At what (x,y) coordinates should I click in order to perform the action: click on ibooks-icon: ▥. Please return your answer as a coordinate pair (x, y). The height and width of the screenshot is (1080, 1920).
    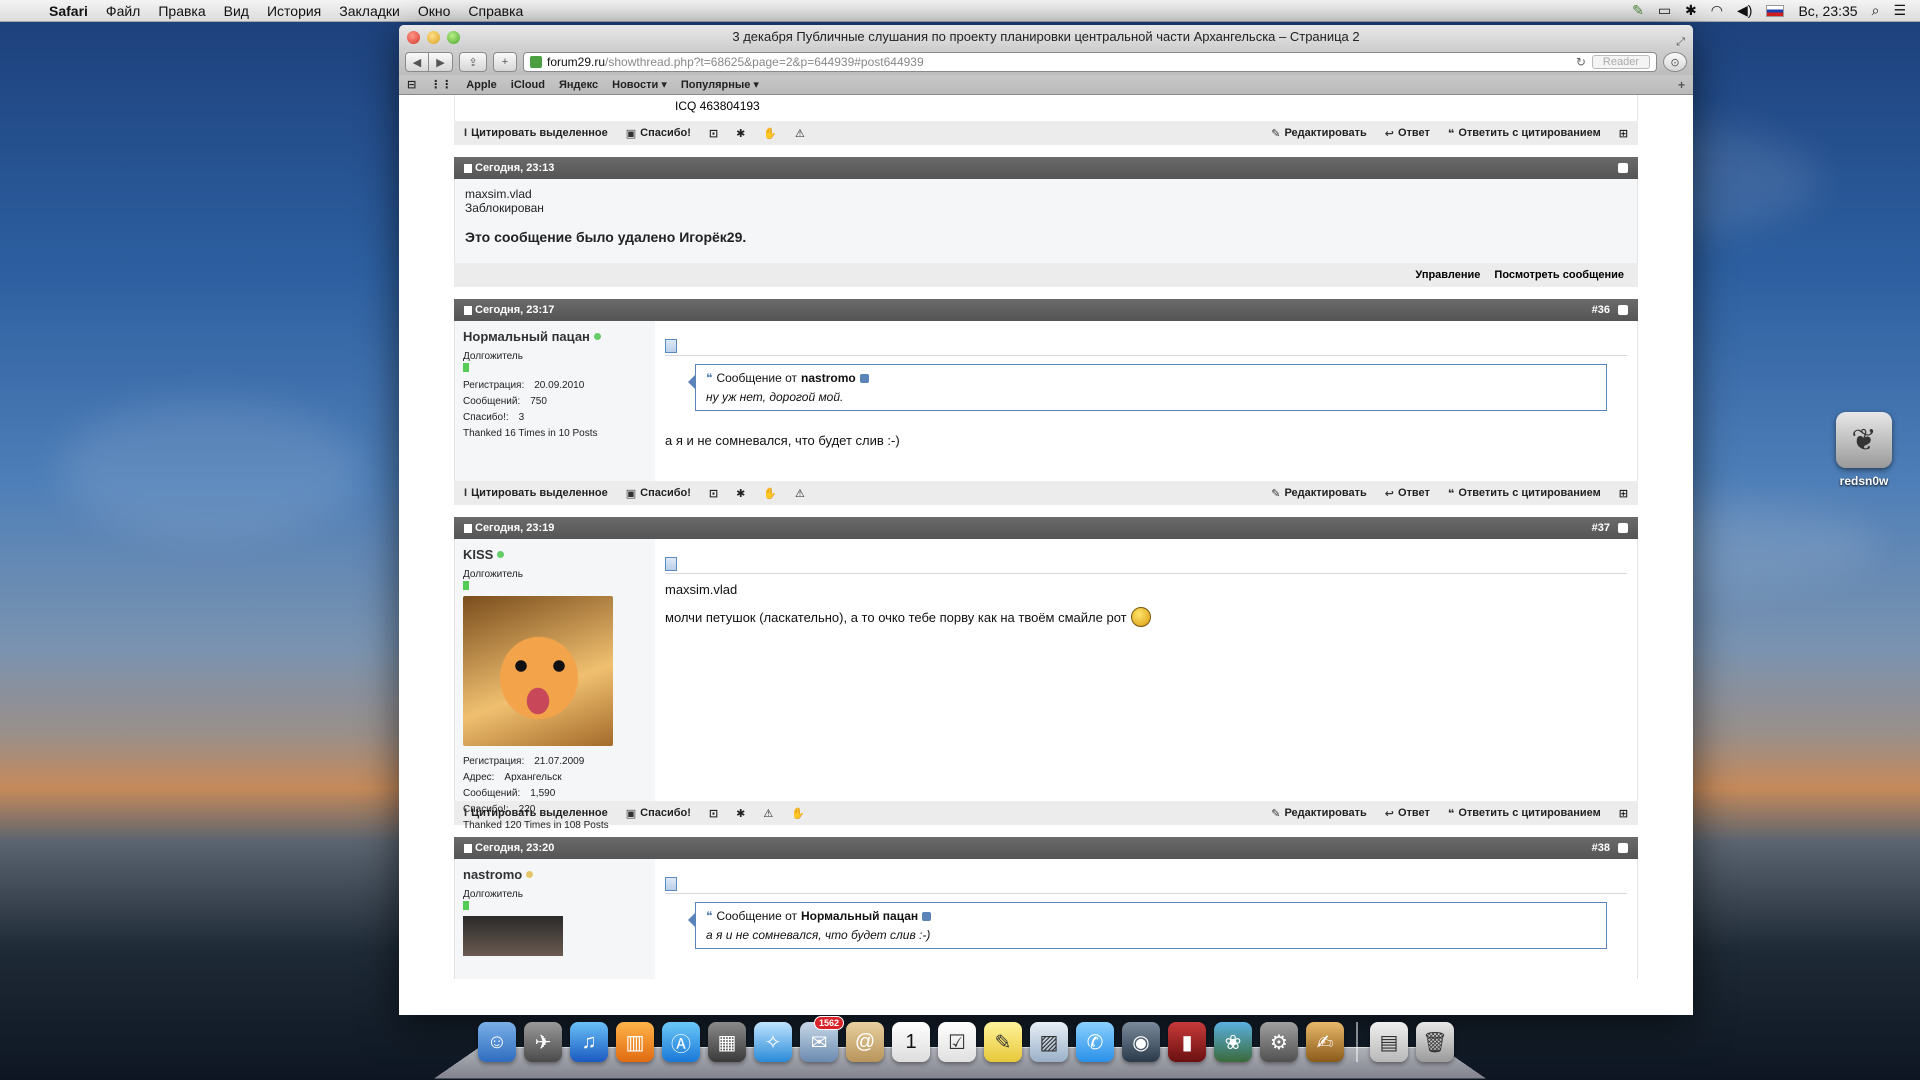
    Looking at the image, I should click on (635, 1042).